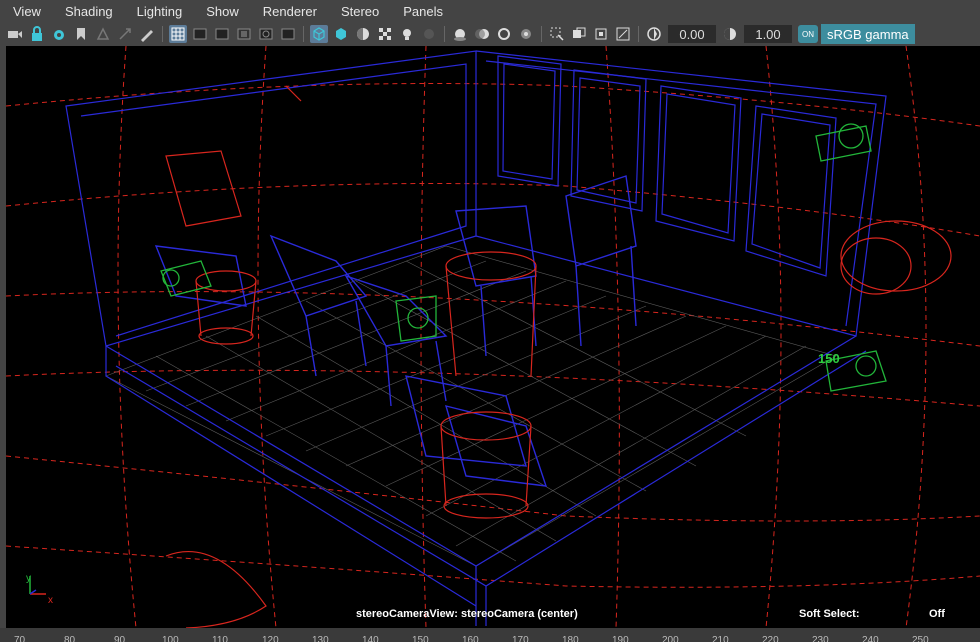 The height and width of the screenshot is (642, 980). What do you see at coordinates (319, 34) in the screenshot?
I see `wireframe-icon` at bounding box center [319, 34].